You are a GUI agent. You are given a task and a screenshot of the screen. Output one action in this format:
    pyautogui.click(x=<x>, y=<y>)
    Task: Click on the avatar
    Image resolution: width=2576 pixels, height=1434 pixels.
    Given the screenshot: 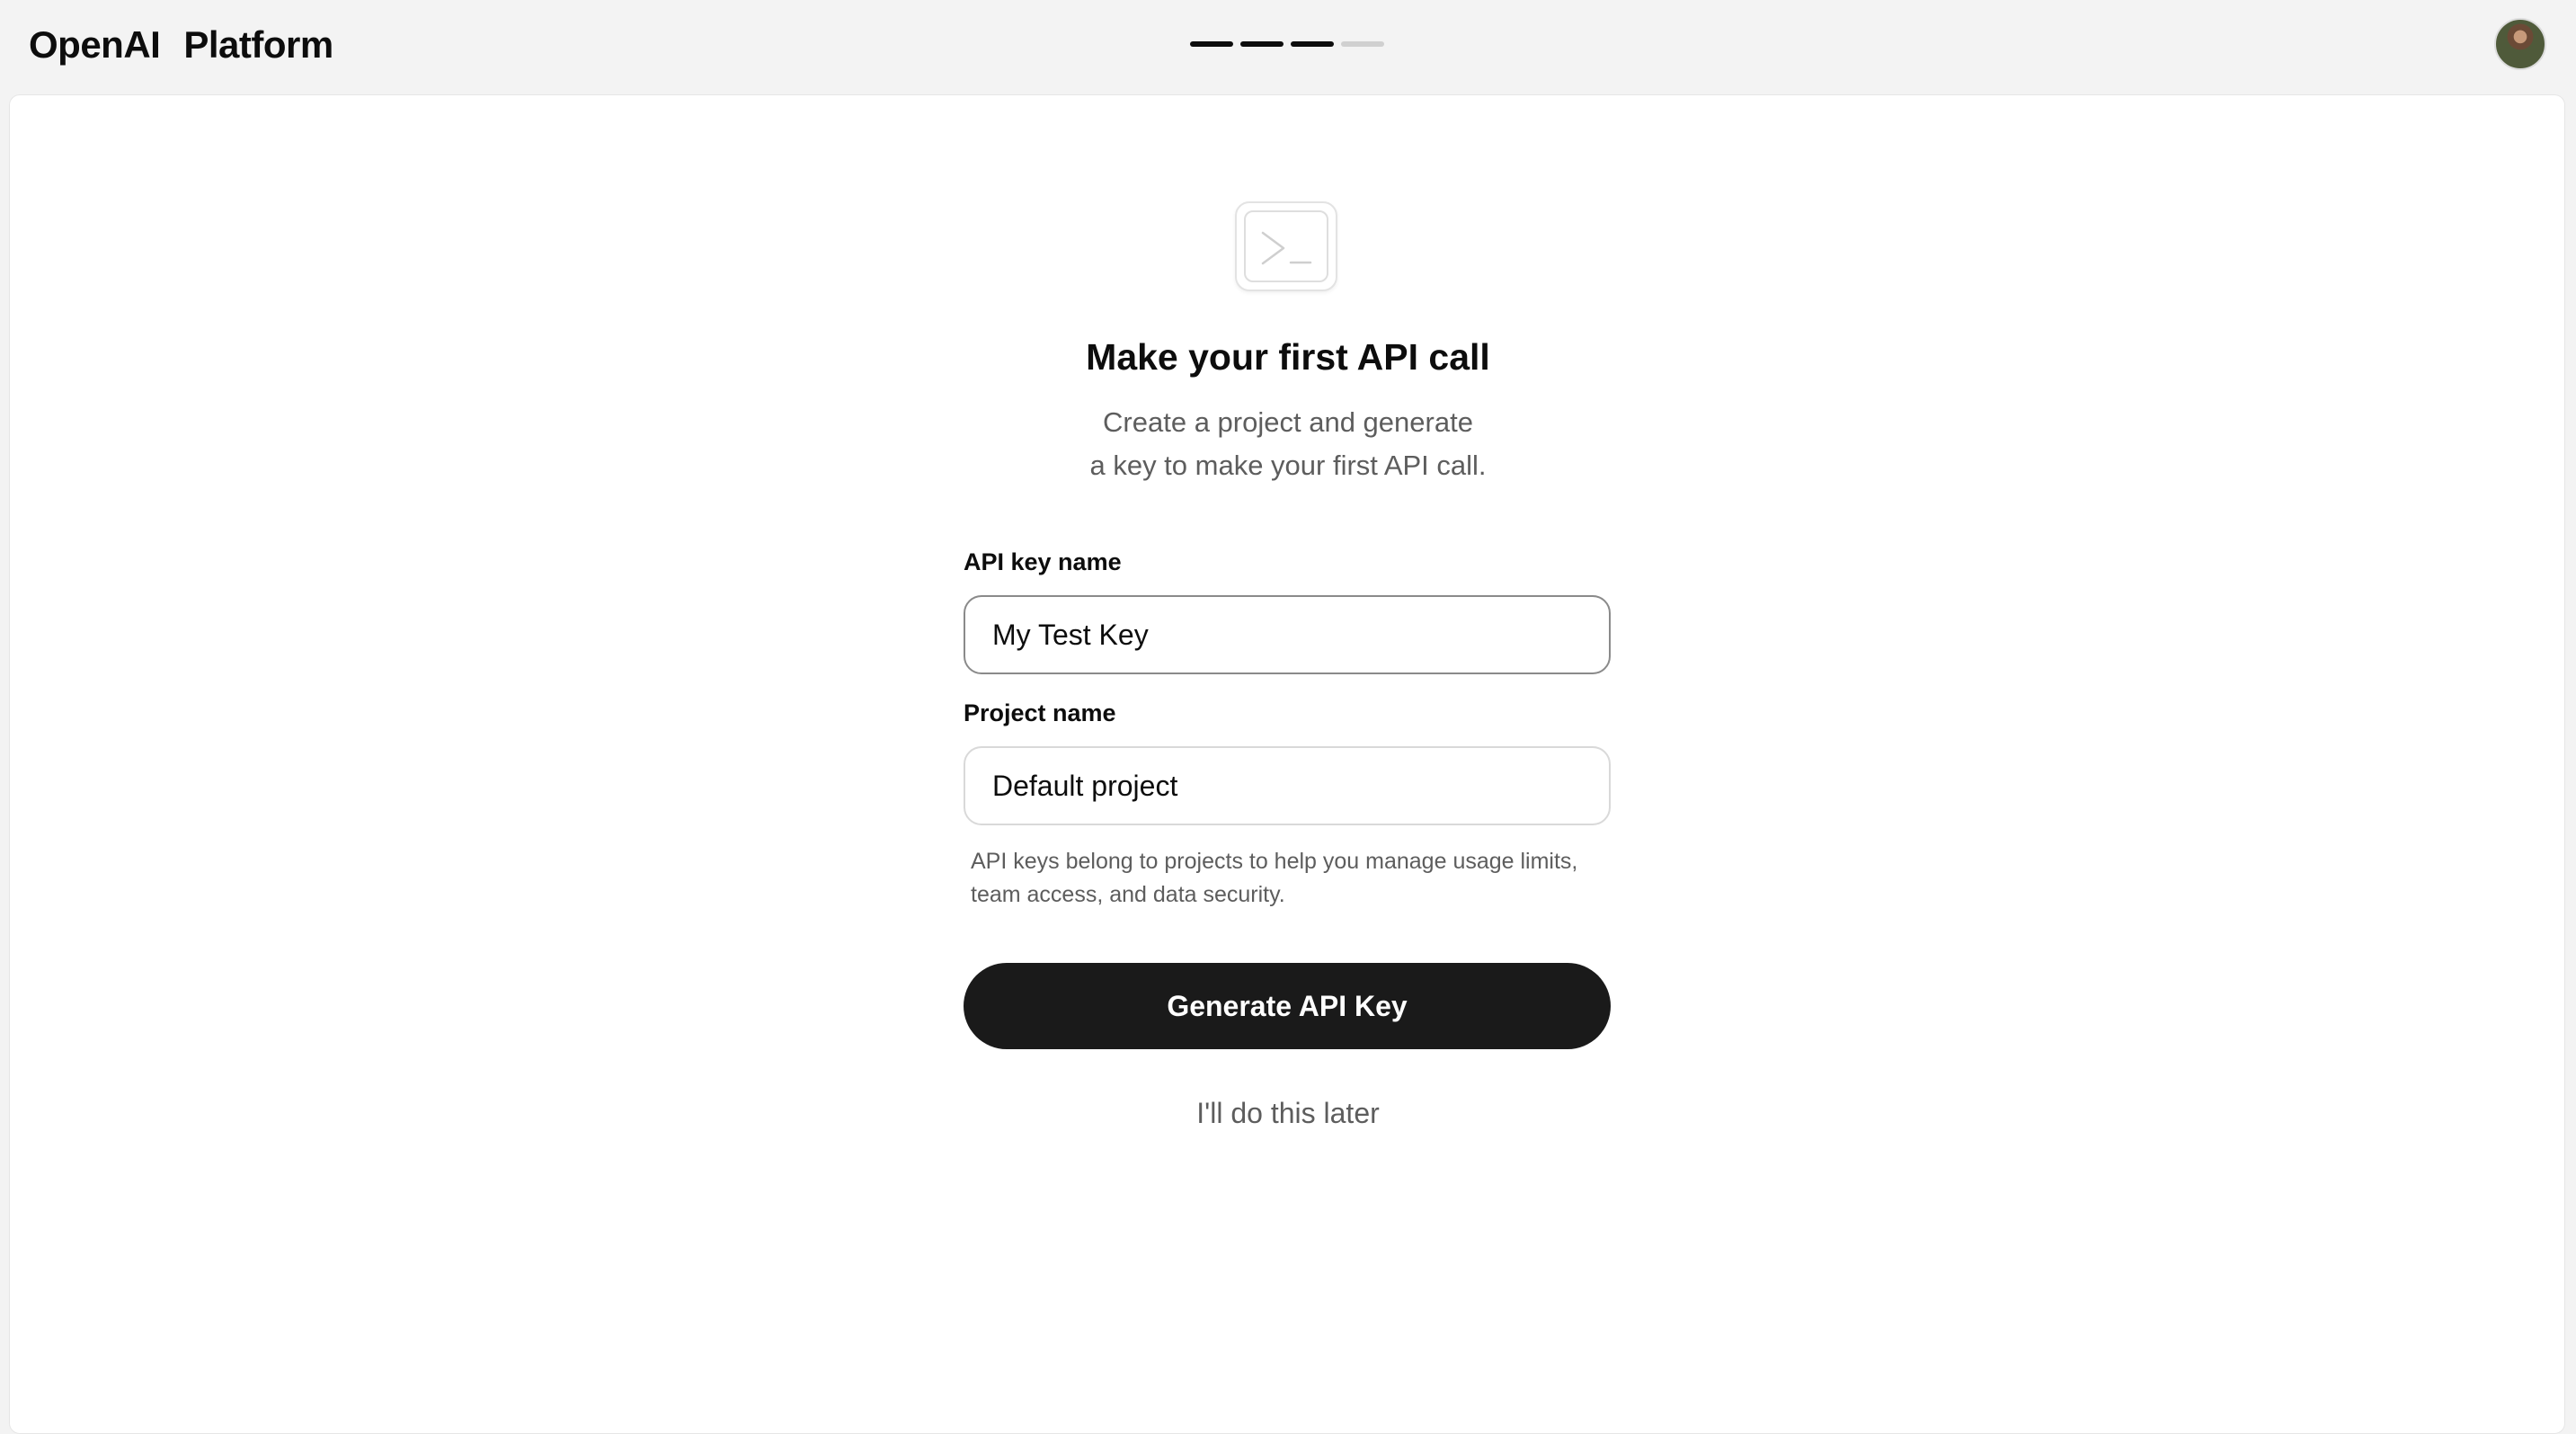 What is the action you would take?
    pyautogui.click(x=2520, y=44)
    